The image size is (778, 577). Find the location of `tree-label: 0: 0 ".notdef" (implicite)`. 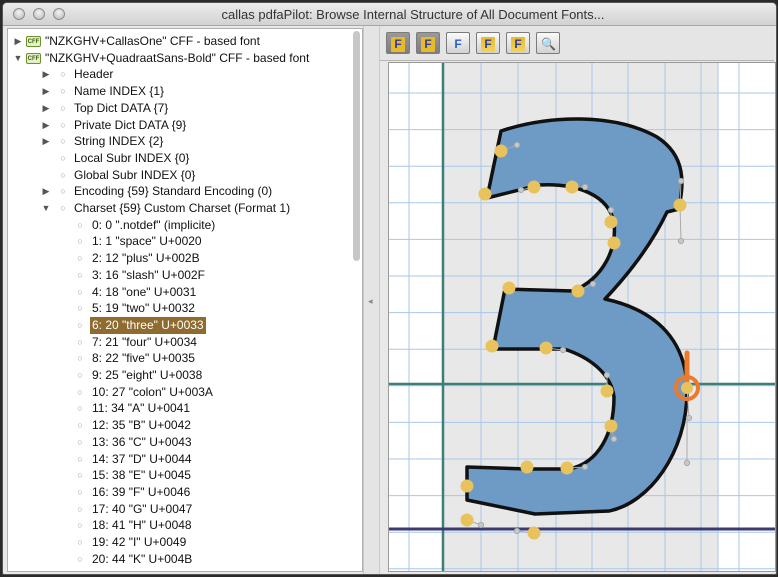

tree-label: 0: 0 ".notdef" (implicite) is located at coordinates (154, 224).